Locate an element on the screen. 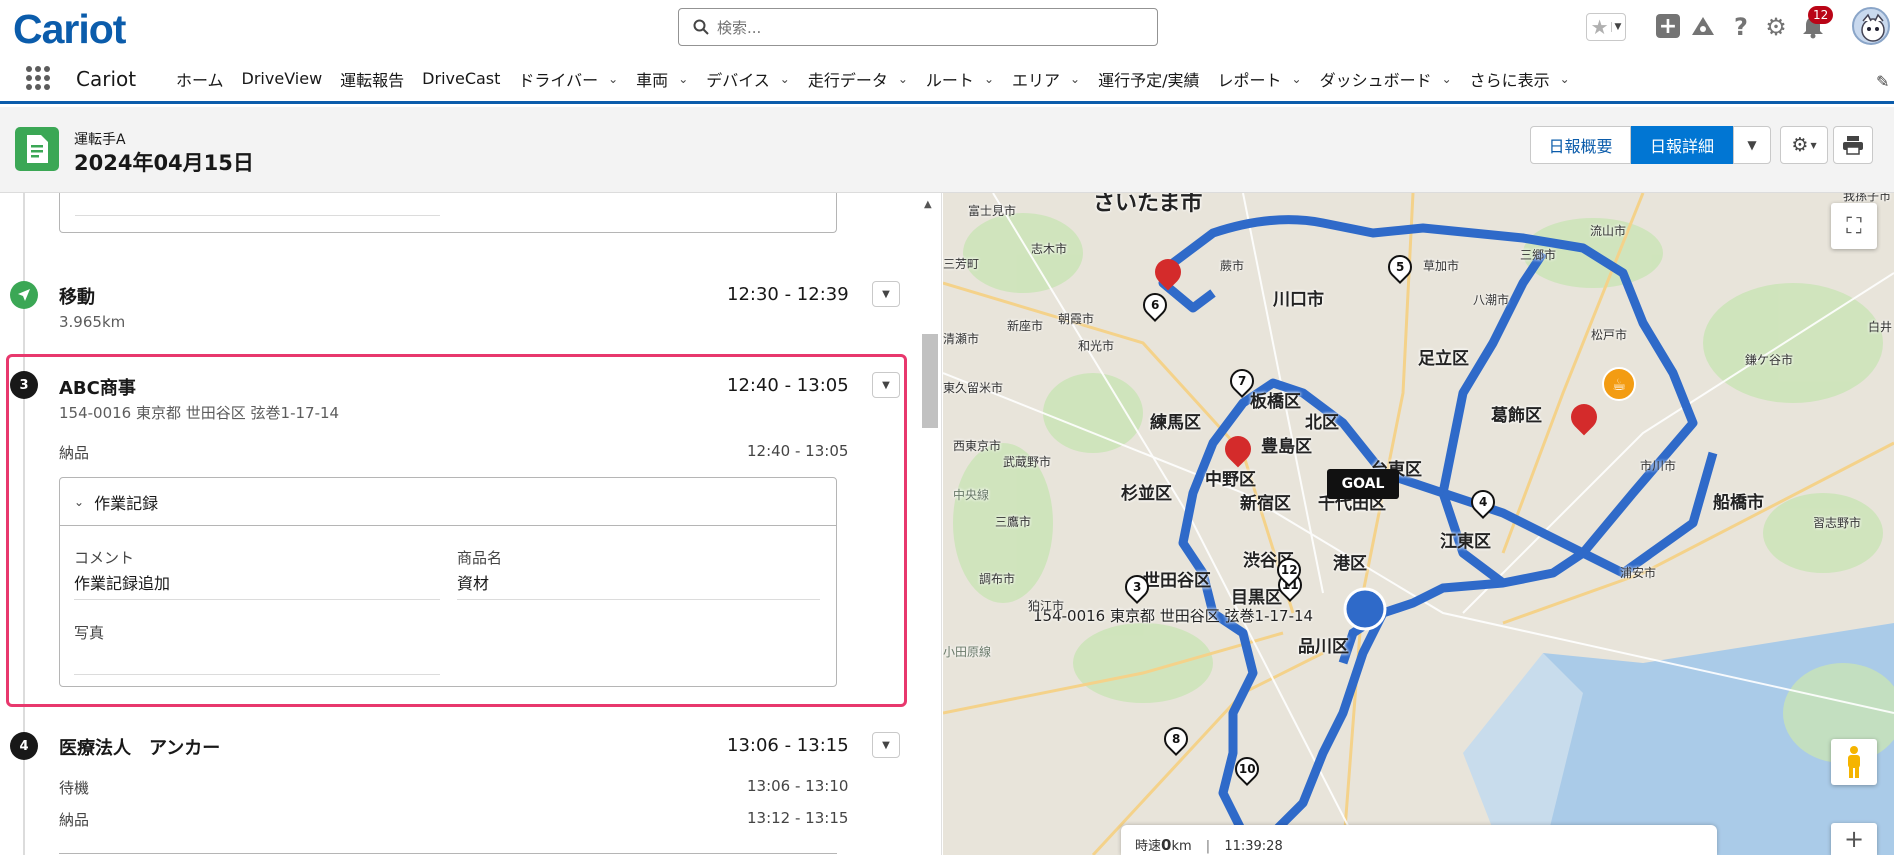  nav-item-label: 運行予定/実績 is located at coordinates (1149, 80).